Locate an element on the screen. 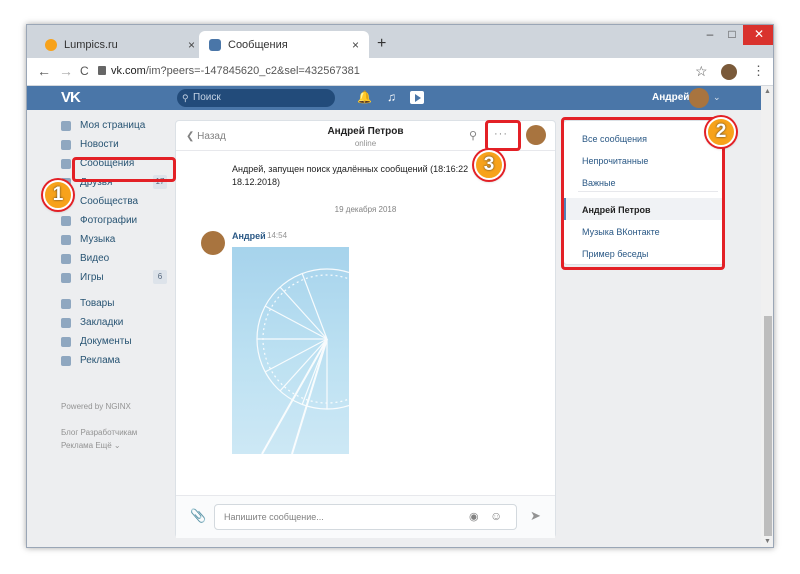  sidebar-item: Игры 6 is located at coordinates (114, 277).